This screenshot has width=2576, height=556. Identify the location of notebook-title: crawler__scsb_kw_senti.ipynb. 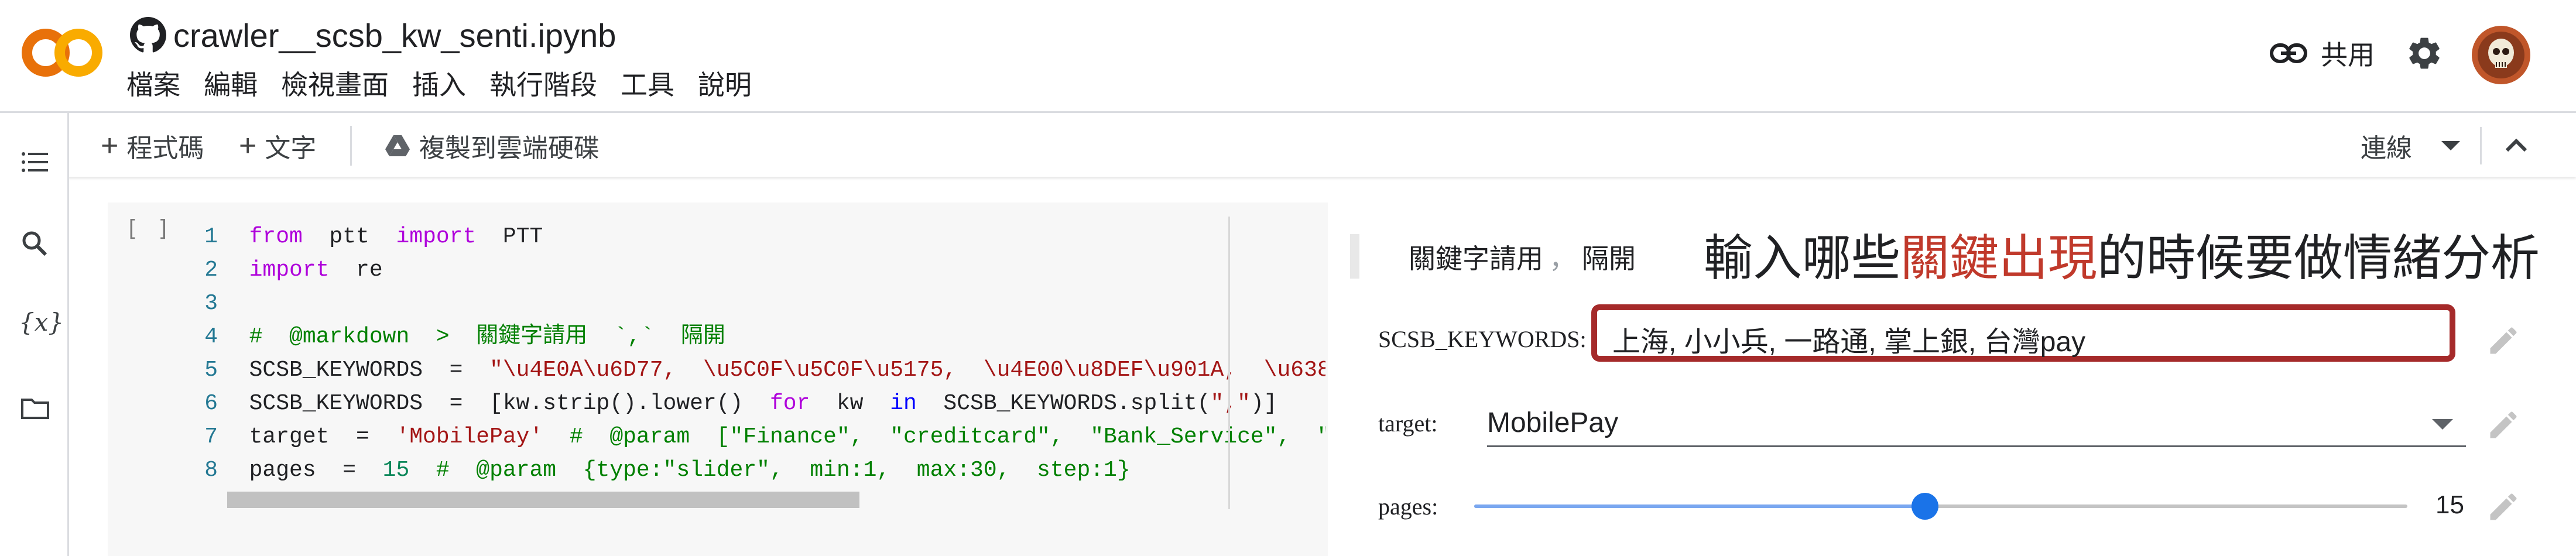
(394, 35).